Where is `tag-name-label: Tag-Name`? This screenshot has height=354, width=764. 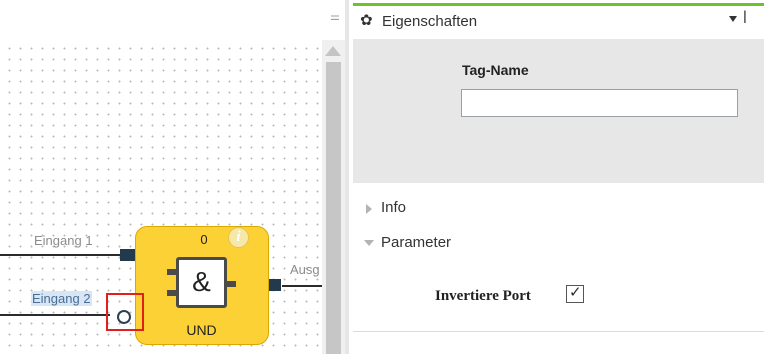
tag-name-label: Tag-Name is located at coordinates (495, 70).